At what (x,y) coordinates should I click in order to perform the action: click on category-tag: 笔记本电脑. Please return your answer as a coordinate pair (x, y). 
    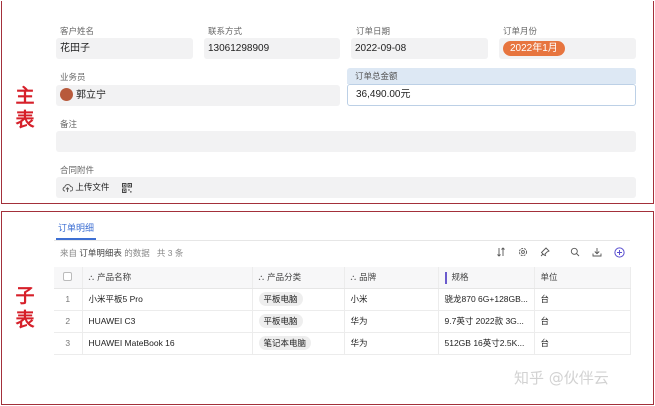
    Looking at the image, I should click on (285, 343).